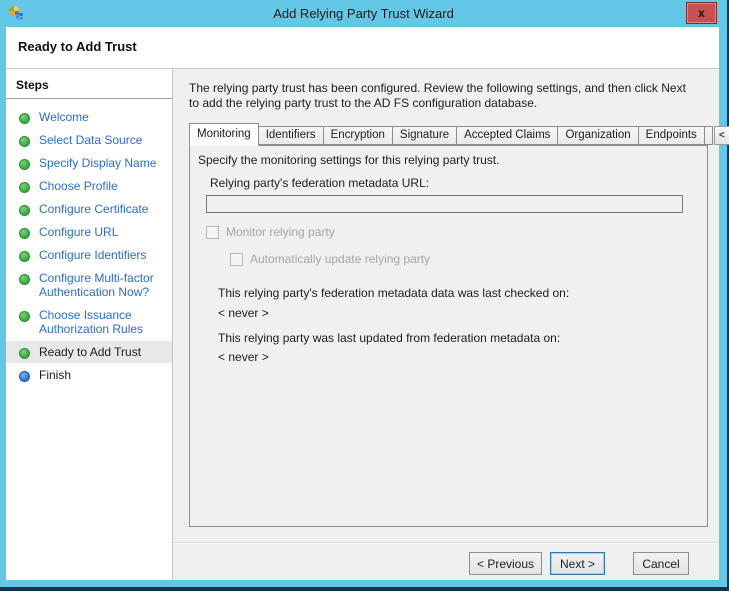 Image resolution: width=729 pixels, height=591 pixels. What do you see at coordinates (708, 135) in the screenshot?
I see `settings-tab: Note` at bounding box center [708, 135].